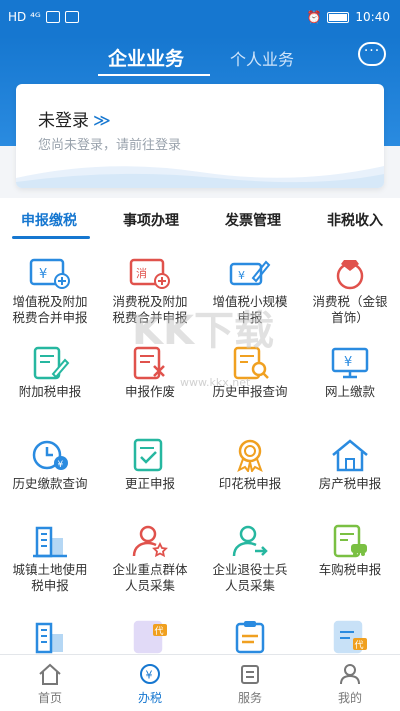  What do you see at coordinates (149, 483) in the screenshot?
I see `grid-label: 更正申报` at bounding box center [149, 483].